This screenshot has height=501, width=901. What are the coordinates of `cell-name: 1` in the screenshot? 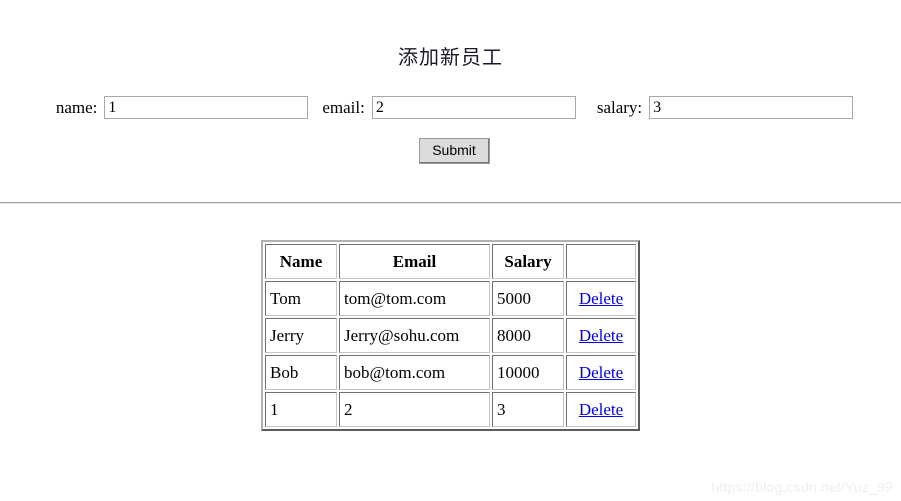 It's located at (301, 409).